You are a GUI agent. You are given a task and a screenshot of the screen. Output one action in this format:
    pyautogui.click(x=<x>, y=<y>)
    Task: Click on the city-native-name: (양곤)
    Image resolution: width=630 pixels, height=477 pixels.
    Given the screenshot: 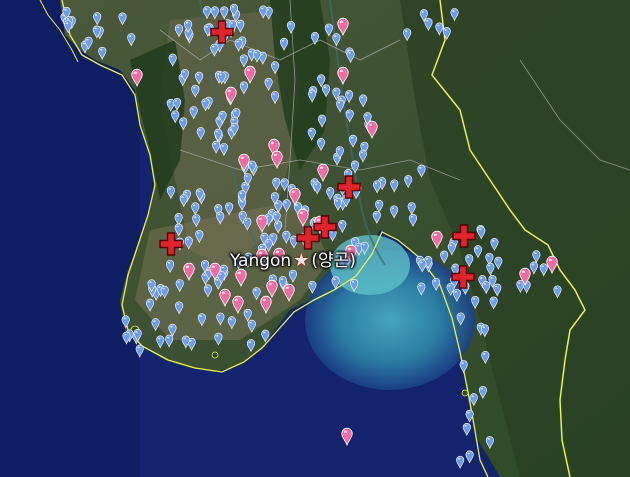 What is the action you would take?
    pyautogui.click(x=333, y=261)
    